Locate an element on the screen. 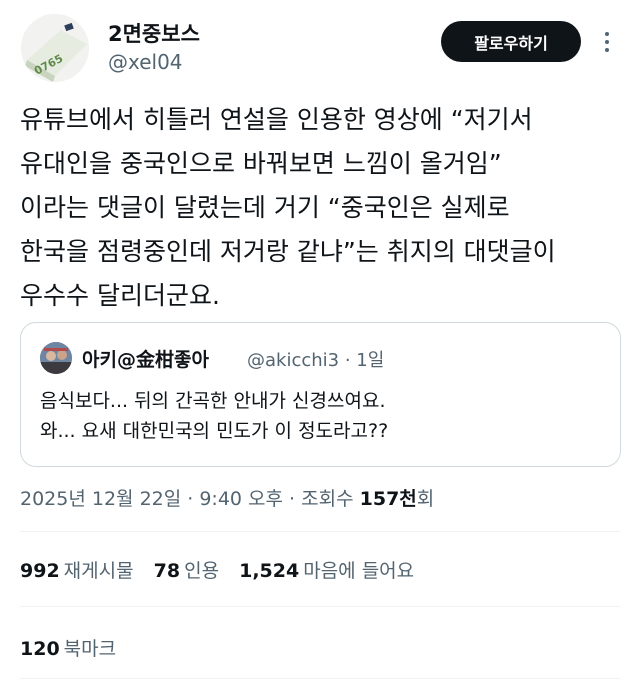  tweet-text-line: 유대인을 중국인으로 바꿔보면 느낌이 올거임” is located at coordinates (261, 163).